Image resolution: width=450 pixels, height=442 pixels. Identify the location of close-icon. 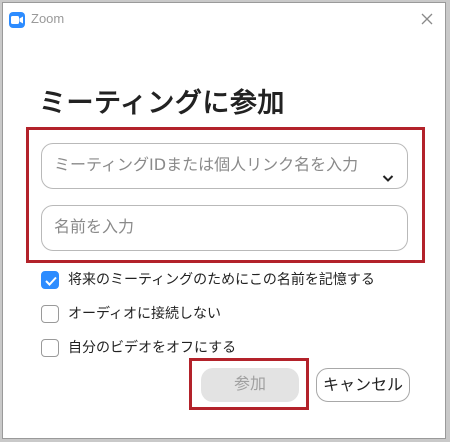
(427, 19).